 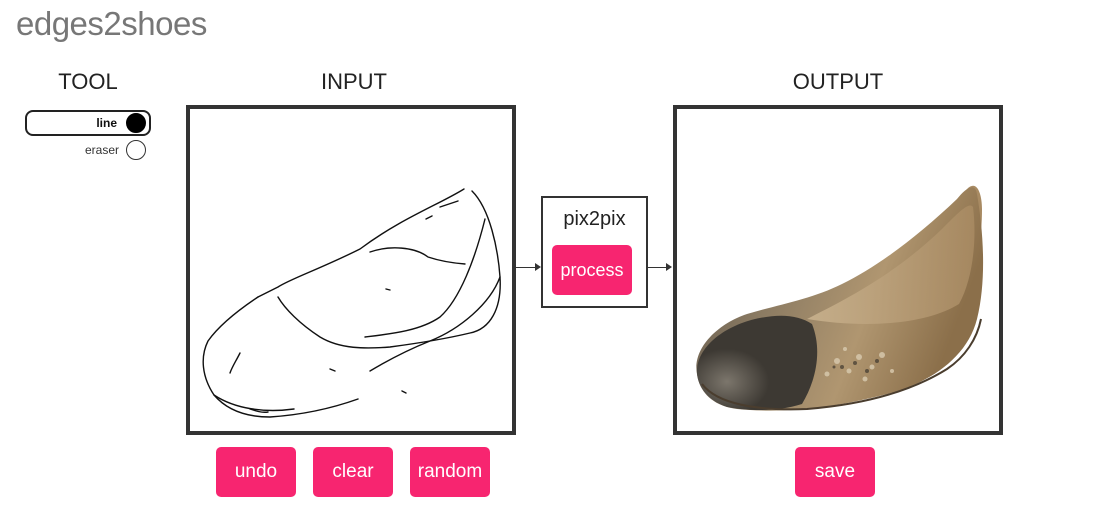 I want to click on save-button: save, so click(x=835, y=472).